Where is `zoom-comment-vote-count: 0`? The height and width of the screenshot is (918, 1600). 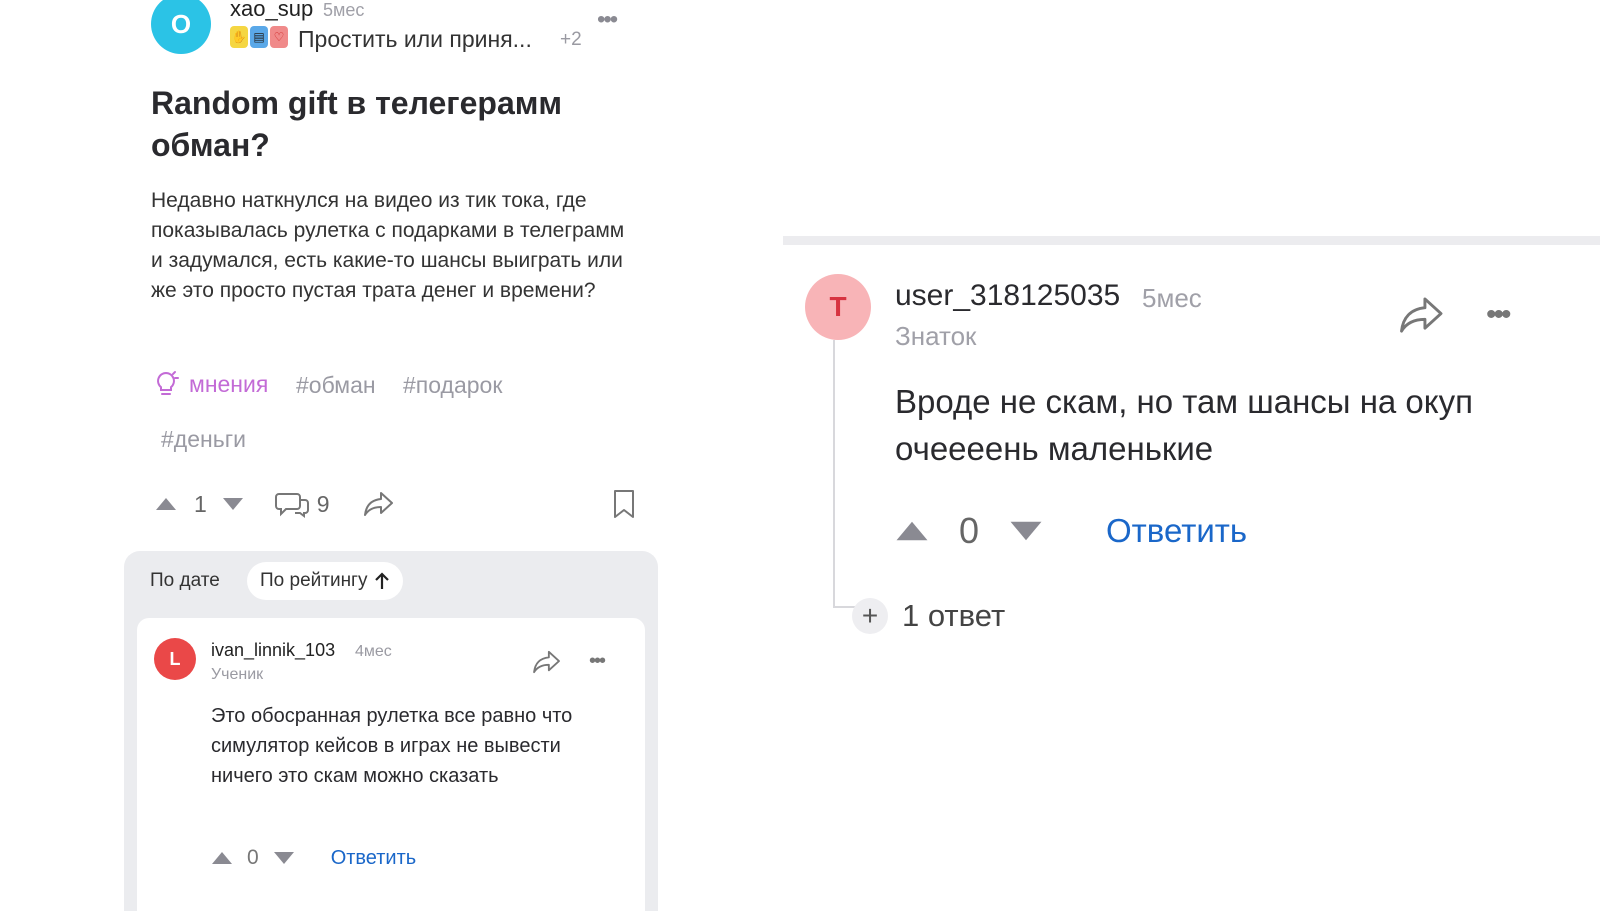
zoom-comment-vote-count: 0 is located at coordinates (969, 530).